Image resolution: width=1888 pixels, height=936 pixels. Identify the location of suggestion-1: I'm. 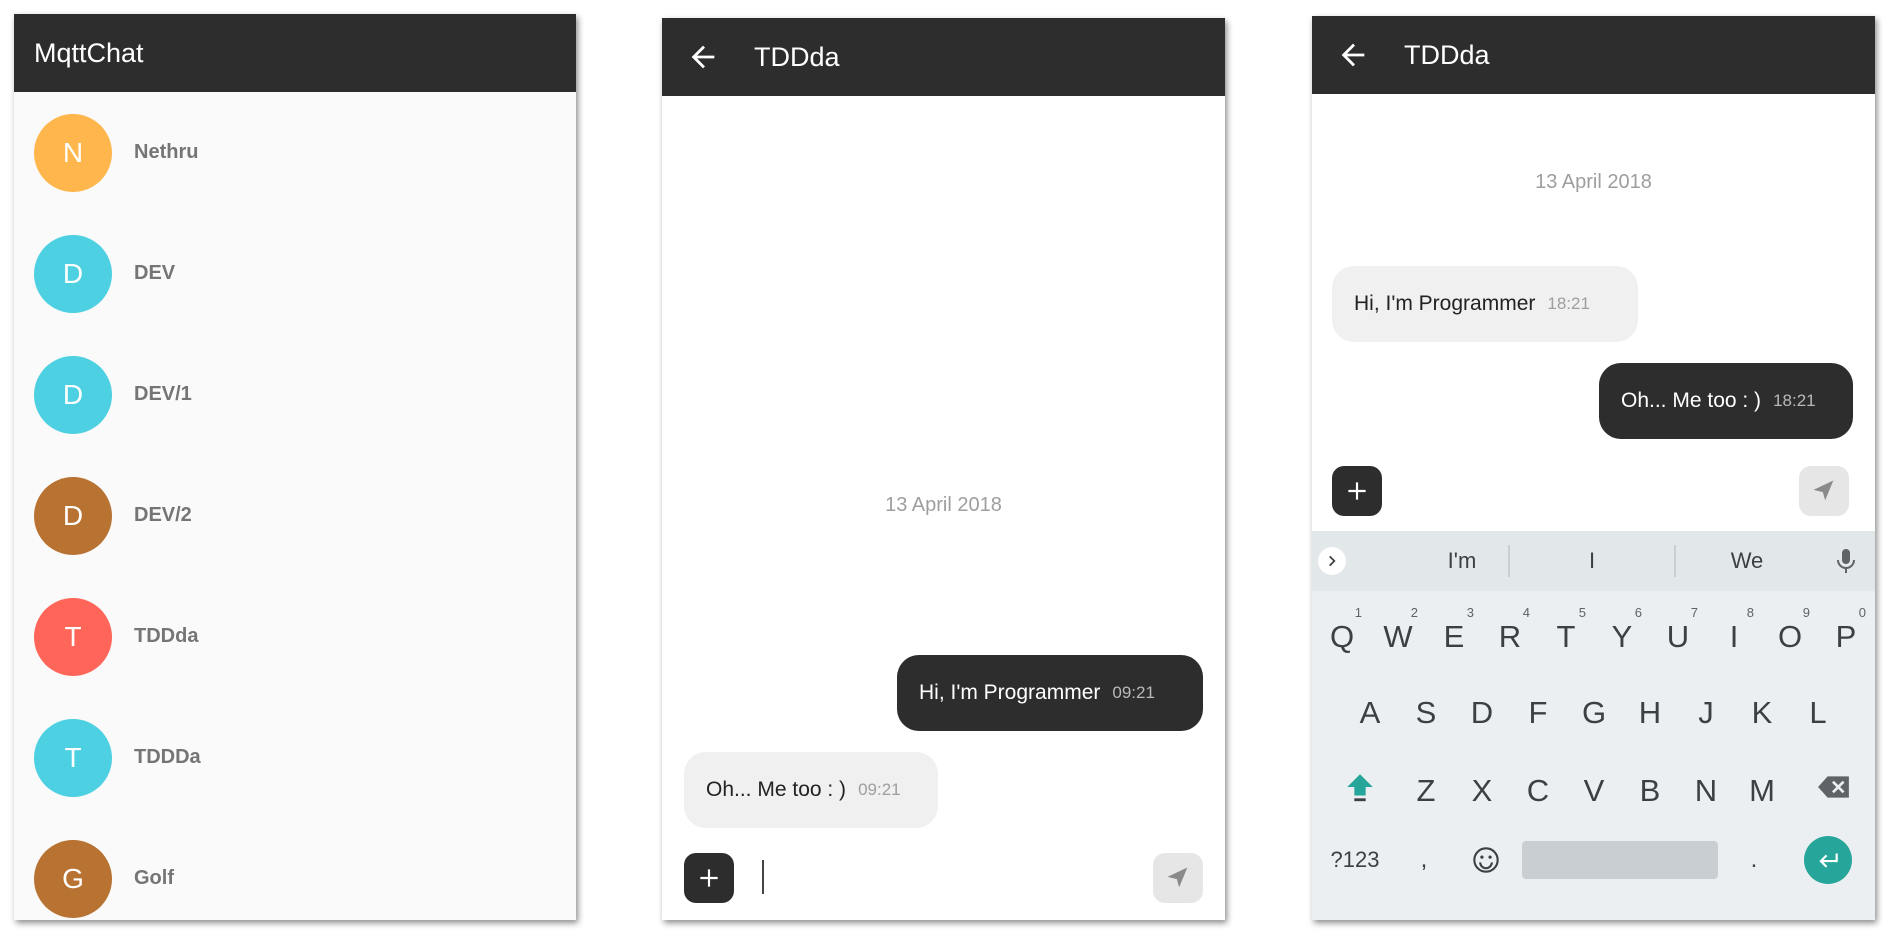
(1462, 561).